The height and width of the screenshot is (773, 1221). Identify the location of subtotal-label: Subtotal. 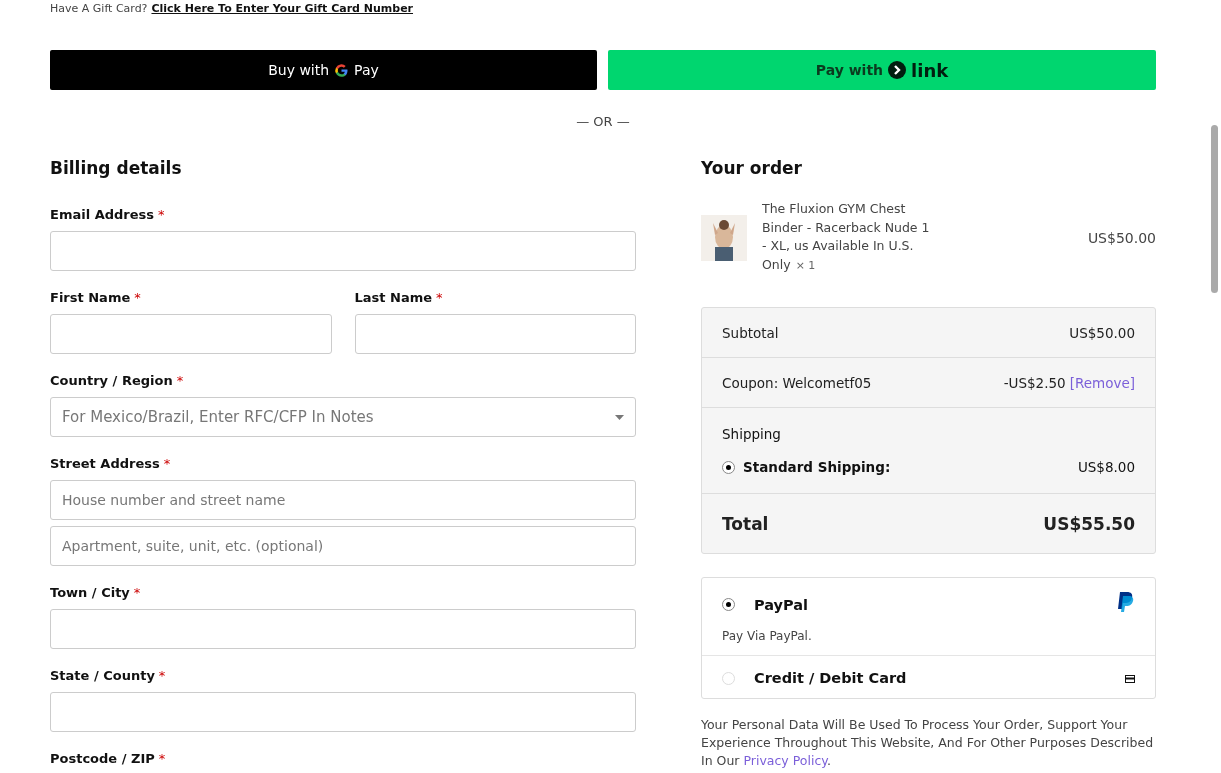
(750, 332).